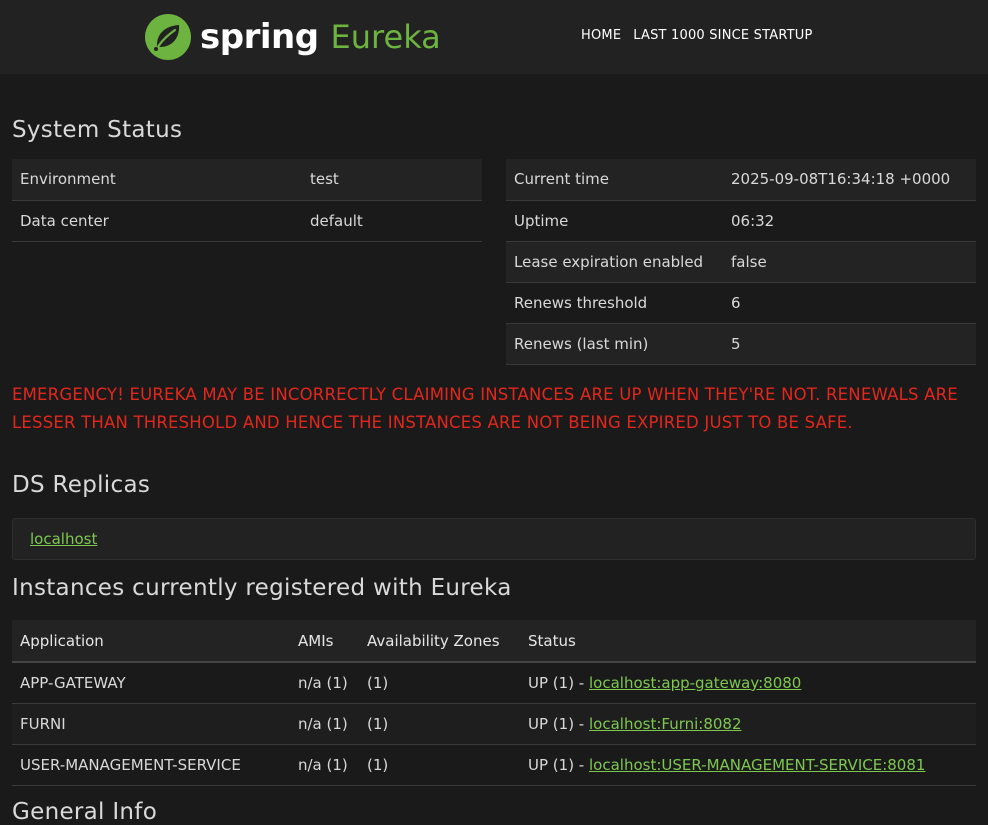 This screenshot has height=825, width=988. Describe the element at coordinates (614, 262) in the screenshot. I see `status-key: Lease expiration enabled` at that location.